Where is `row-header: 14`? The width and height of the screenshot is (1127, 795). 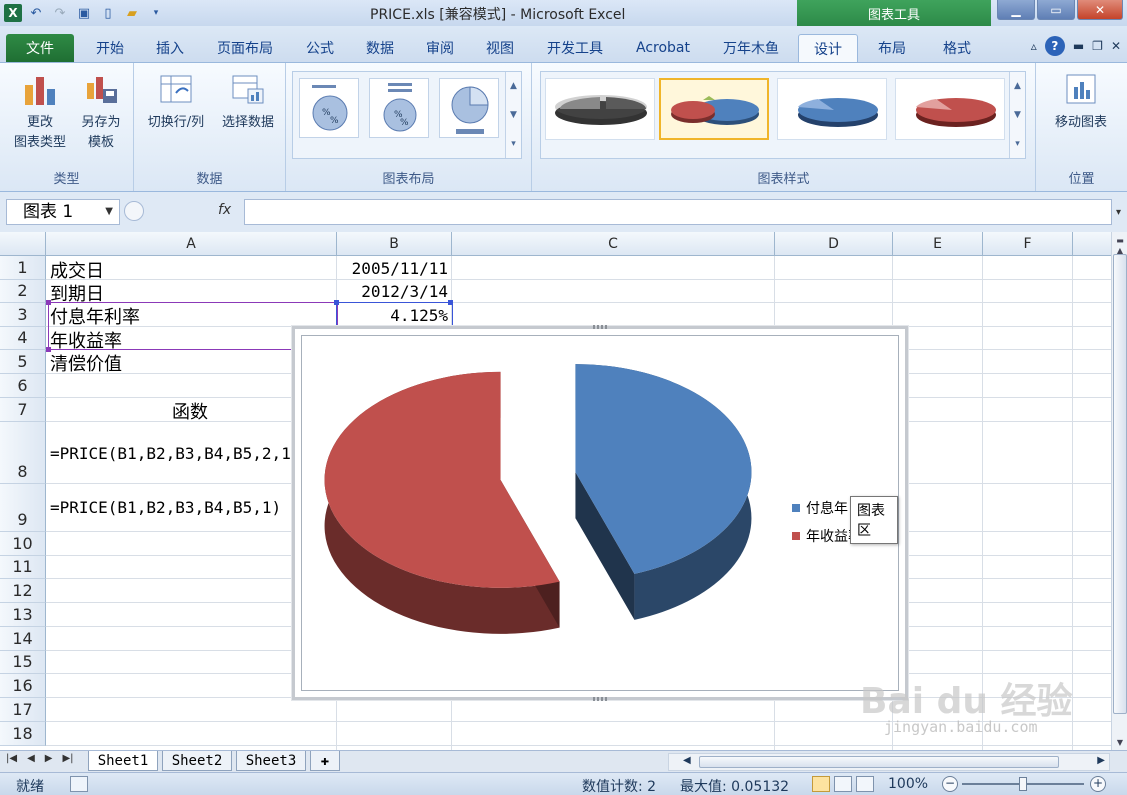 row-header: 14 is located at coordinates (23, 639).